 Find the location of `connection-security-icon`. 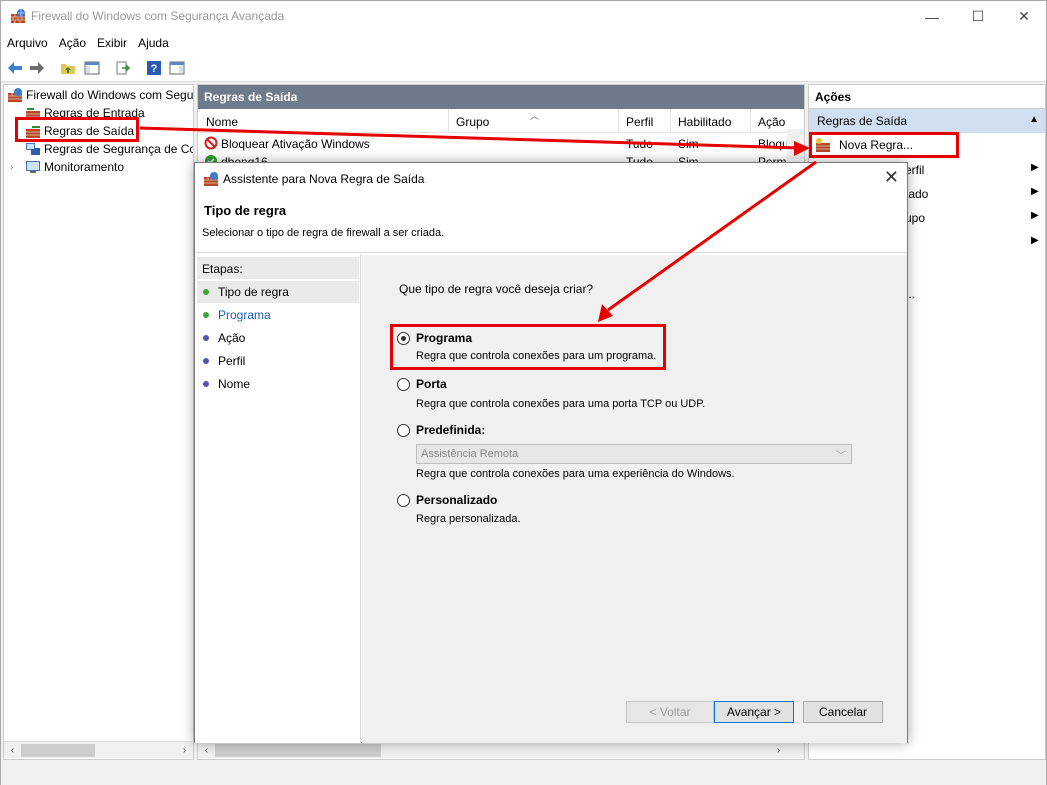

connection-security-icon is located at coordinates (33, 149).